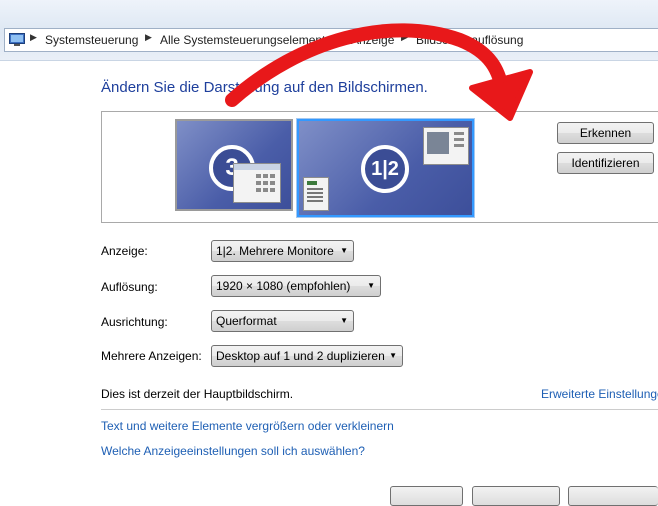 This screenshot has height=506, width=658. Describe the element at coordinates (516, 496) in the screenshot. I see `cancel-button` at that location.